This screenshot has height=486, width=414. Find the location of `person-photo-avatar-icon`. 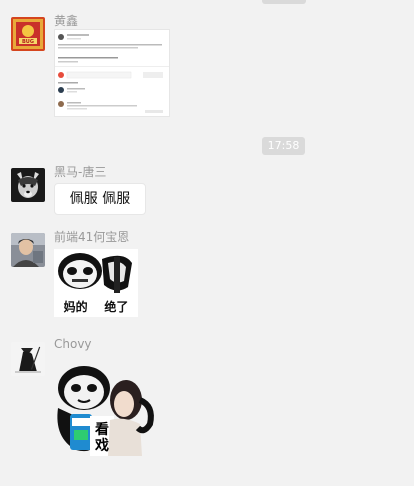

person-photo-avatar-icon is located at coordinates (28, 250).